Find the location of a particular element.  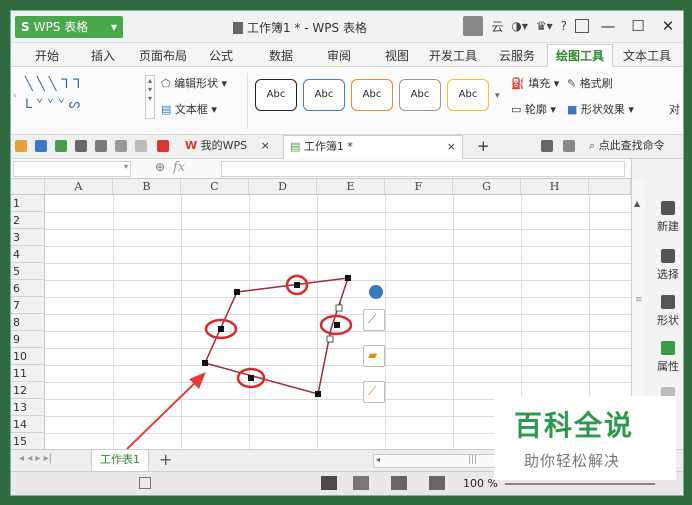

shape-style-1: Abc is located at coordinates (276, 95).